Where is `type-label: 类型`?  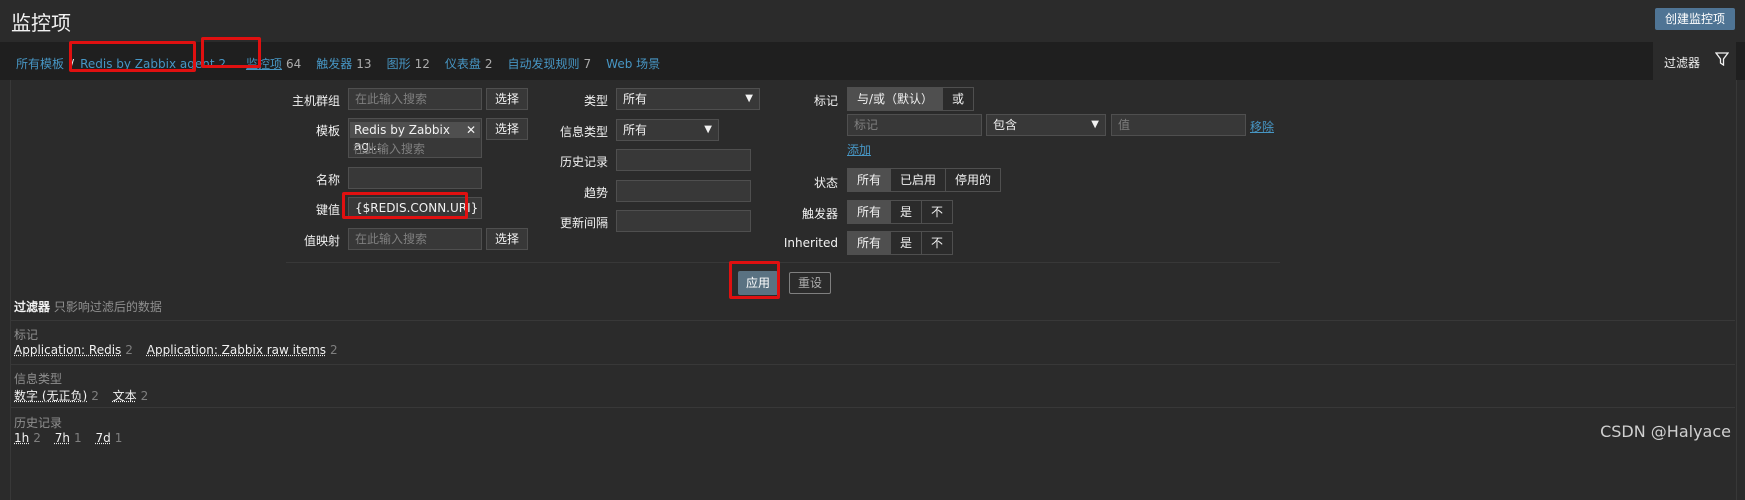 type-label: 类型 is located at coordinates (595, 101).